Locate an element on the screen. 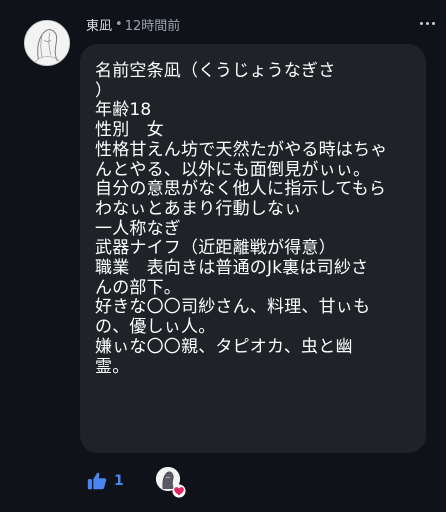  comment-header: 東凪 • 12時間前 is located at coordinates (133, 24).